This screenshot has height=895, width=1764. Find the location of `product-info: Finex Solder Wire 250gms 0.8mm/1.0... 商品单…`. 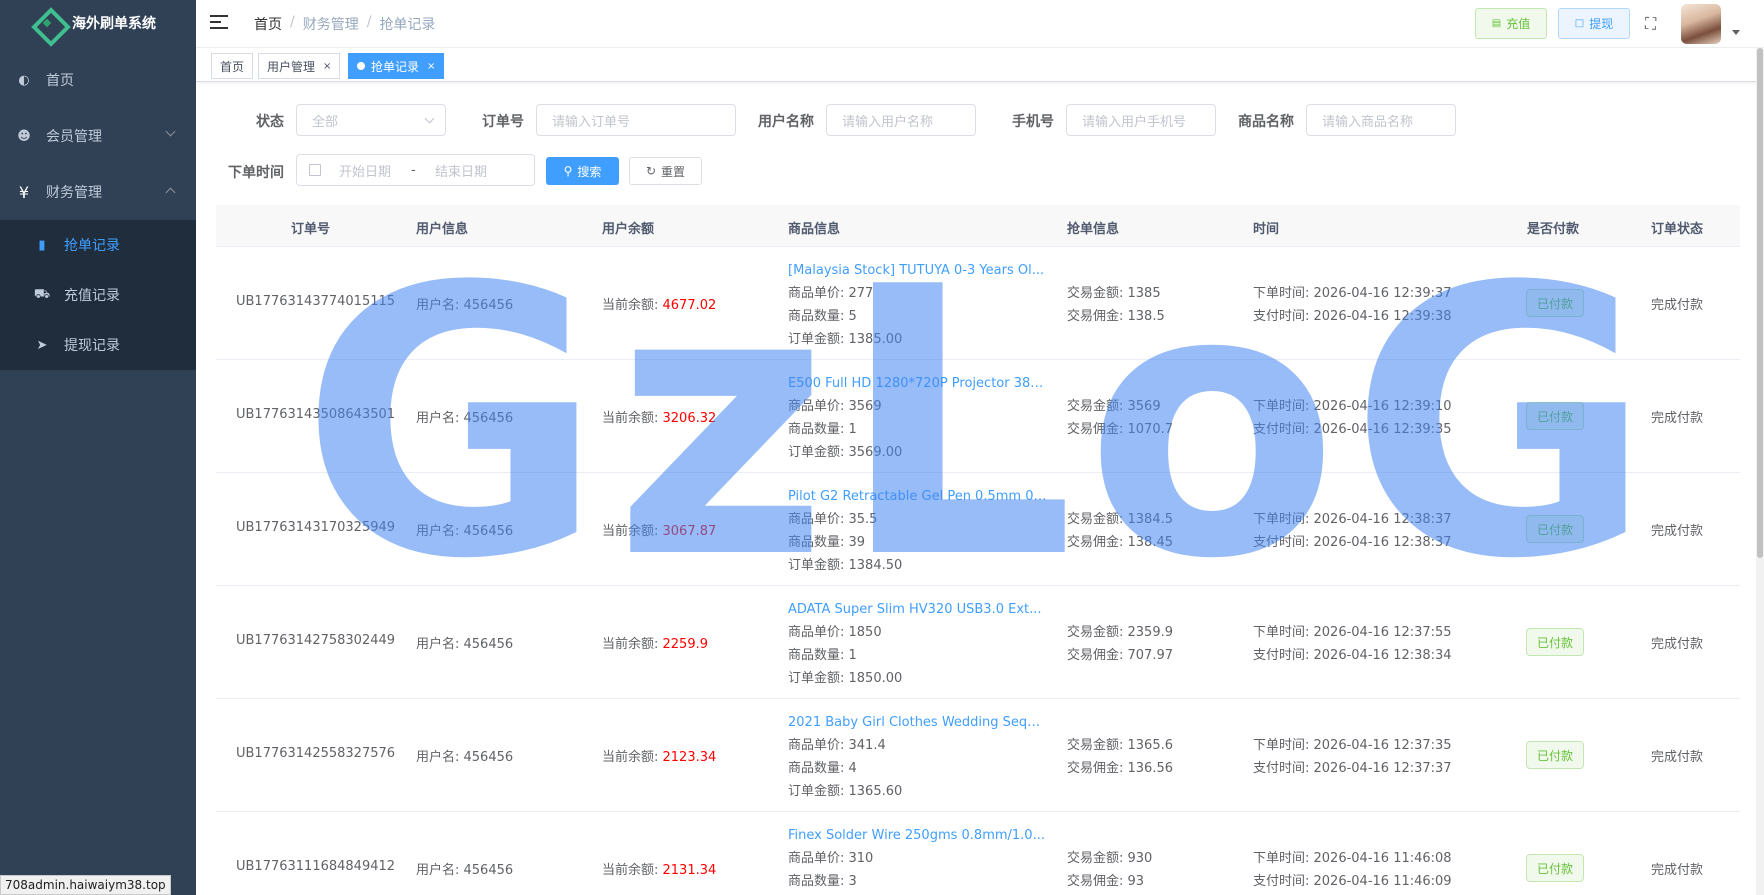

product-info: Finex Solder Wire 250gms 0.8mm/1.0... 商品单… is located at coordinates (918, 858).